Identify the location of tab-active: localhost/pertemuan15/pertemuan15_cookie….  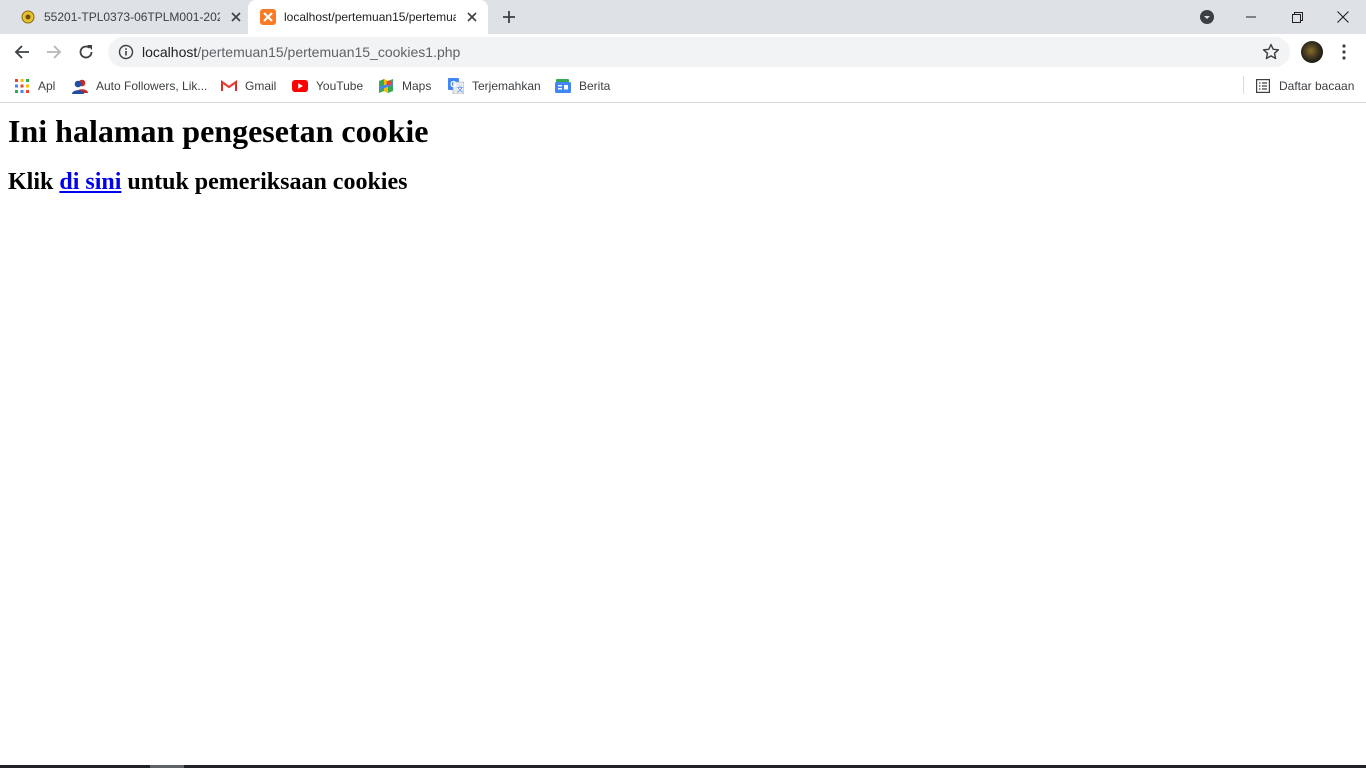
(368, 17).